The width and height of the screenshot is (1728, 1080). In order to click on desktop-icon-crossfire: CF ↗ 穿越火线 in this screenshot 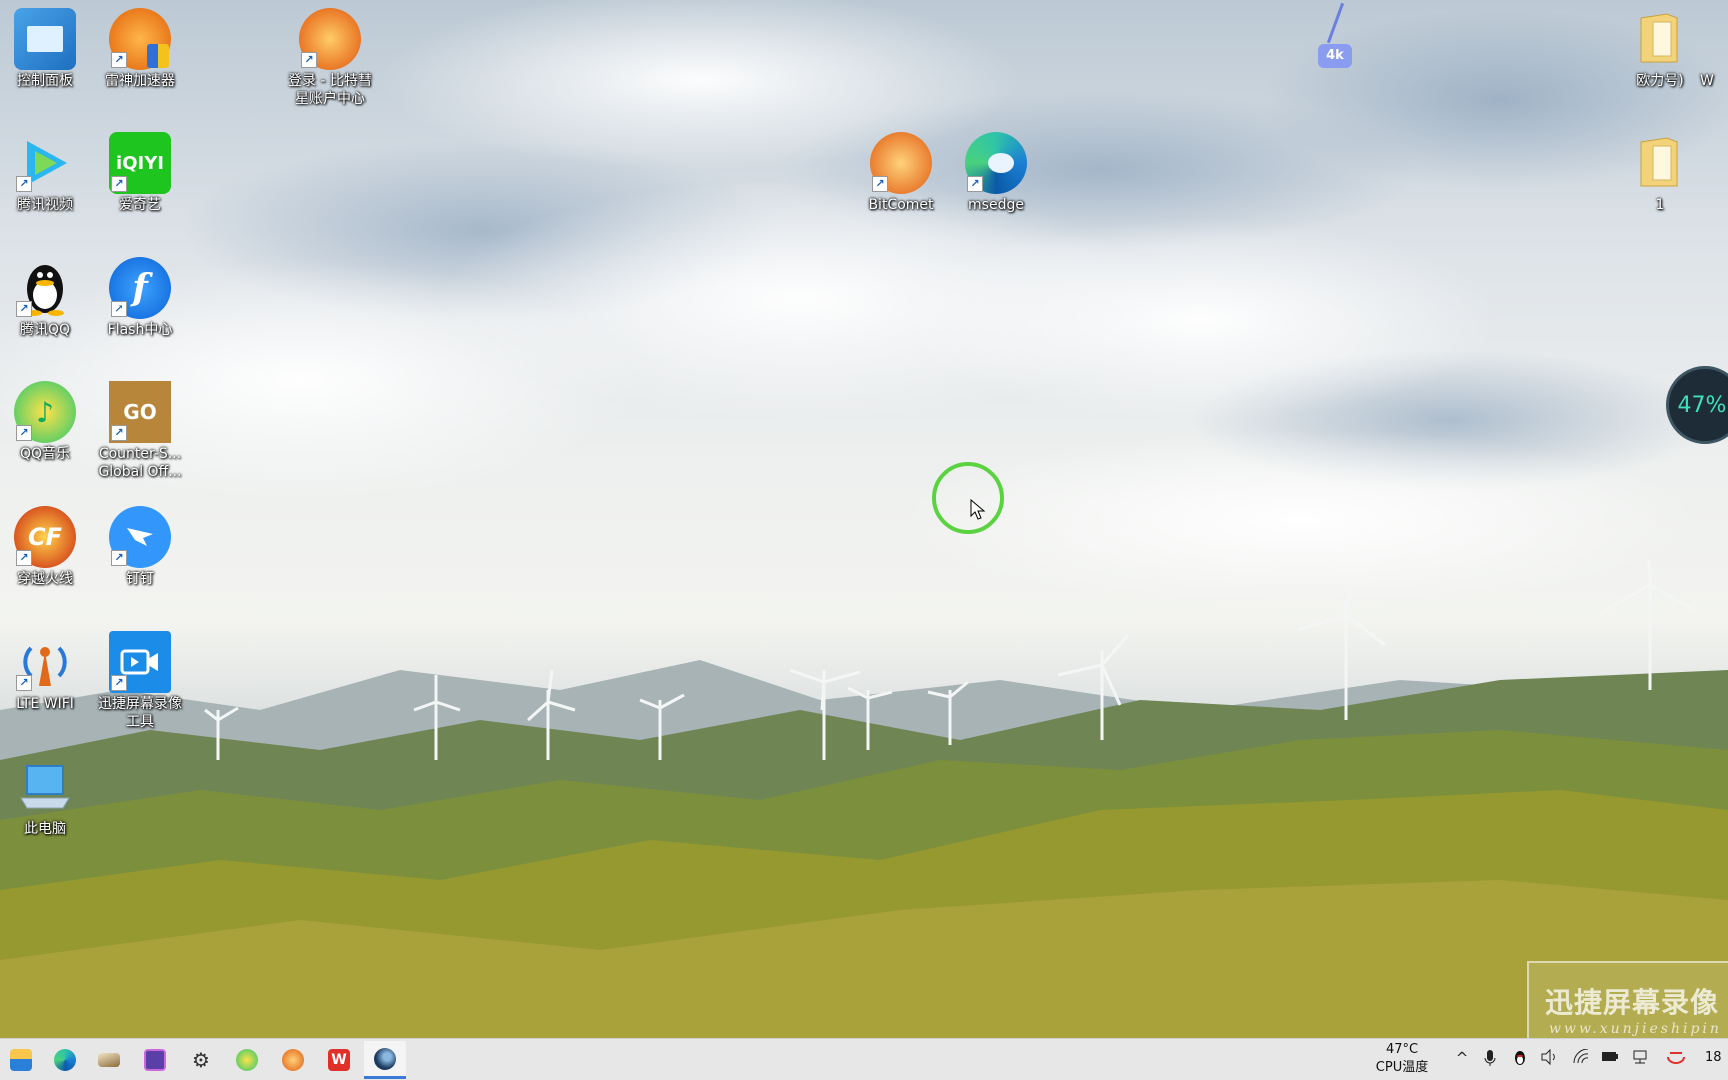, I will do `click(45, 547)`.